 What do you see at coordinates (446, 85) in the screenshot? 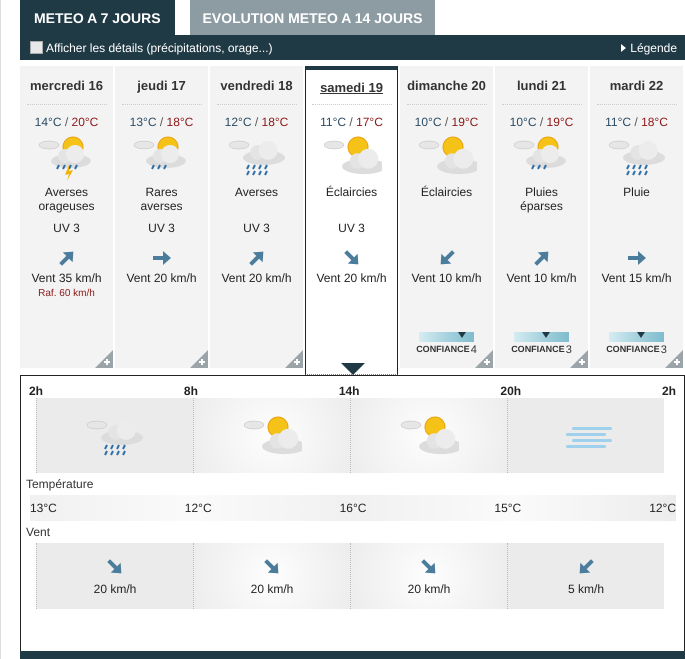
I see `day-label: dimanche 20` at bounding box center [446, 85].